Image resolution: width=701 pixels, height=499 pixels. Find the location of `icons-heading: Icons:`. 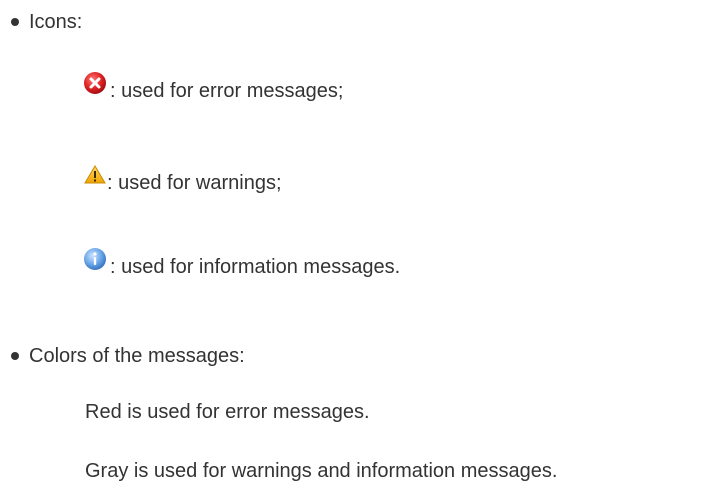

icons-heading: Icons: is located at coordinates (56, 22).